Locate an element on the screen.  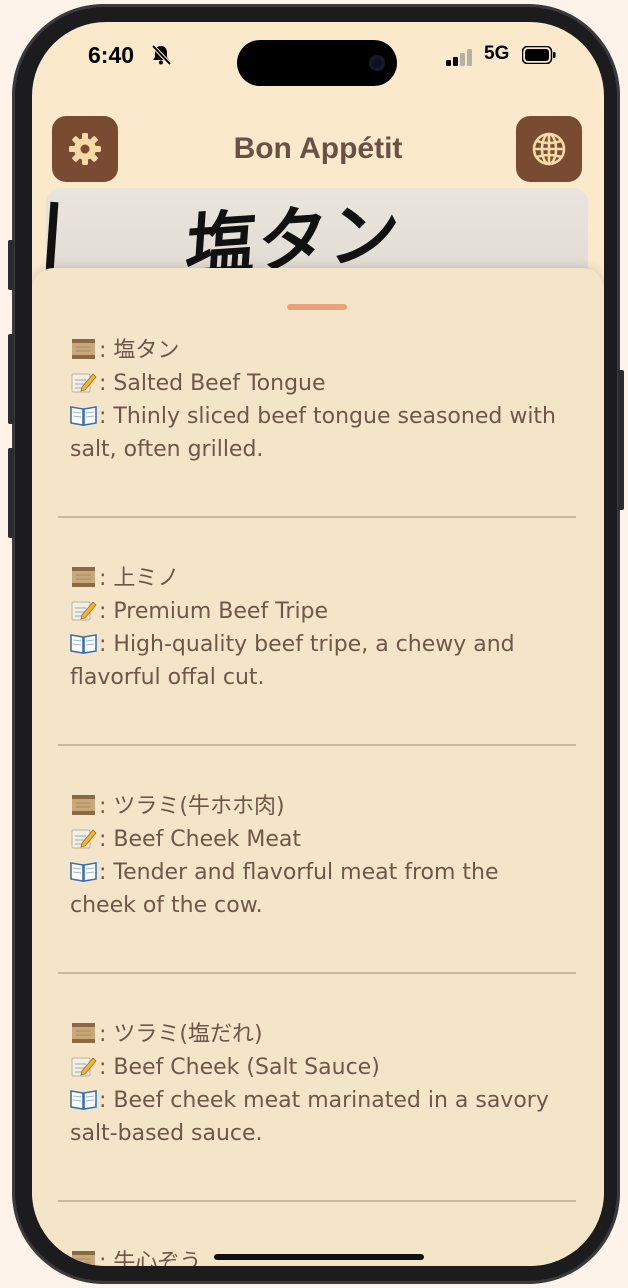
menu-item-translation: : Beef Cheek (Salt Sauce) is located at coordinates (320, 1067).